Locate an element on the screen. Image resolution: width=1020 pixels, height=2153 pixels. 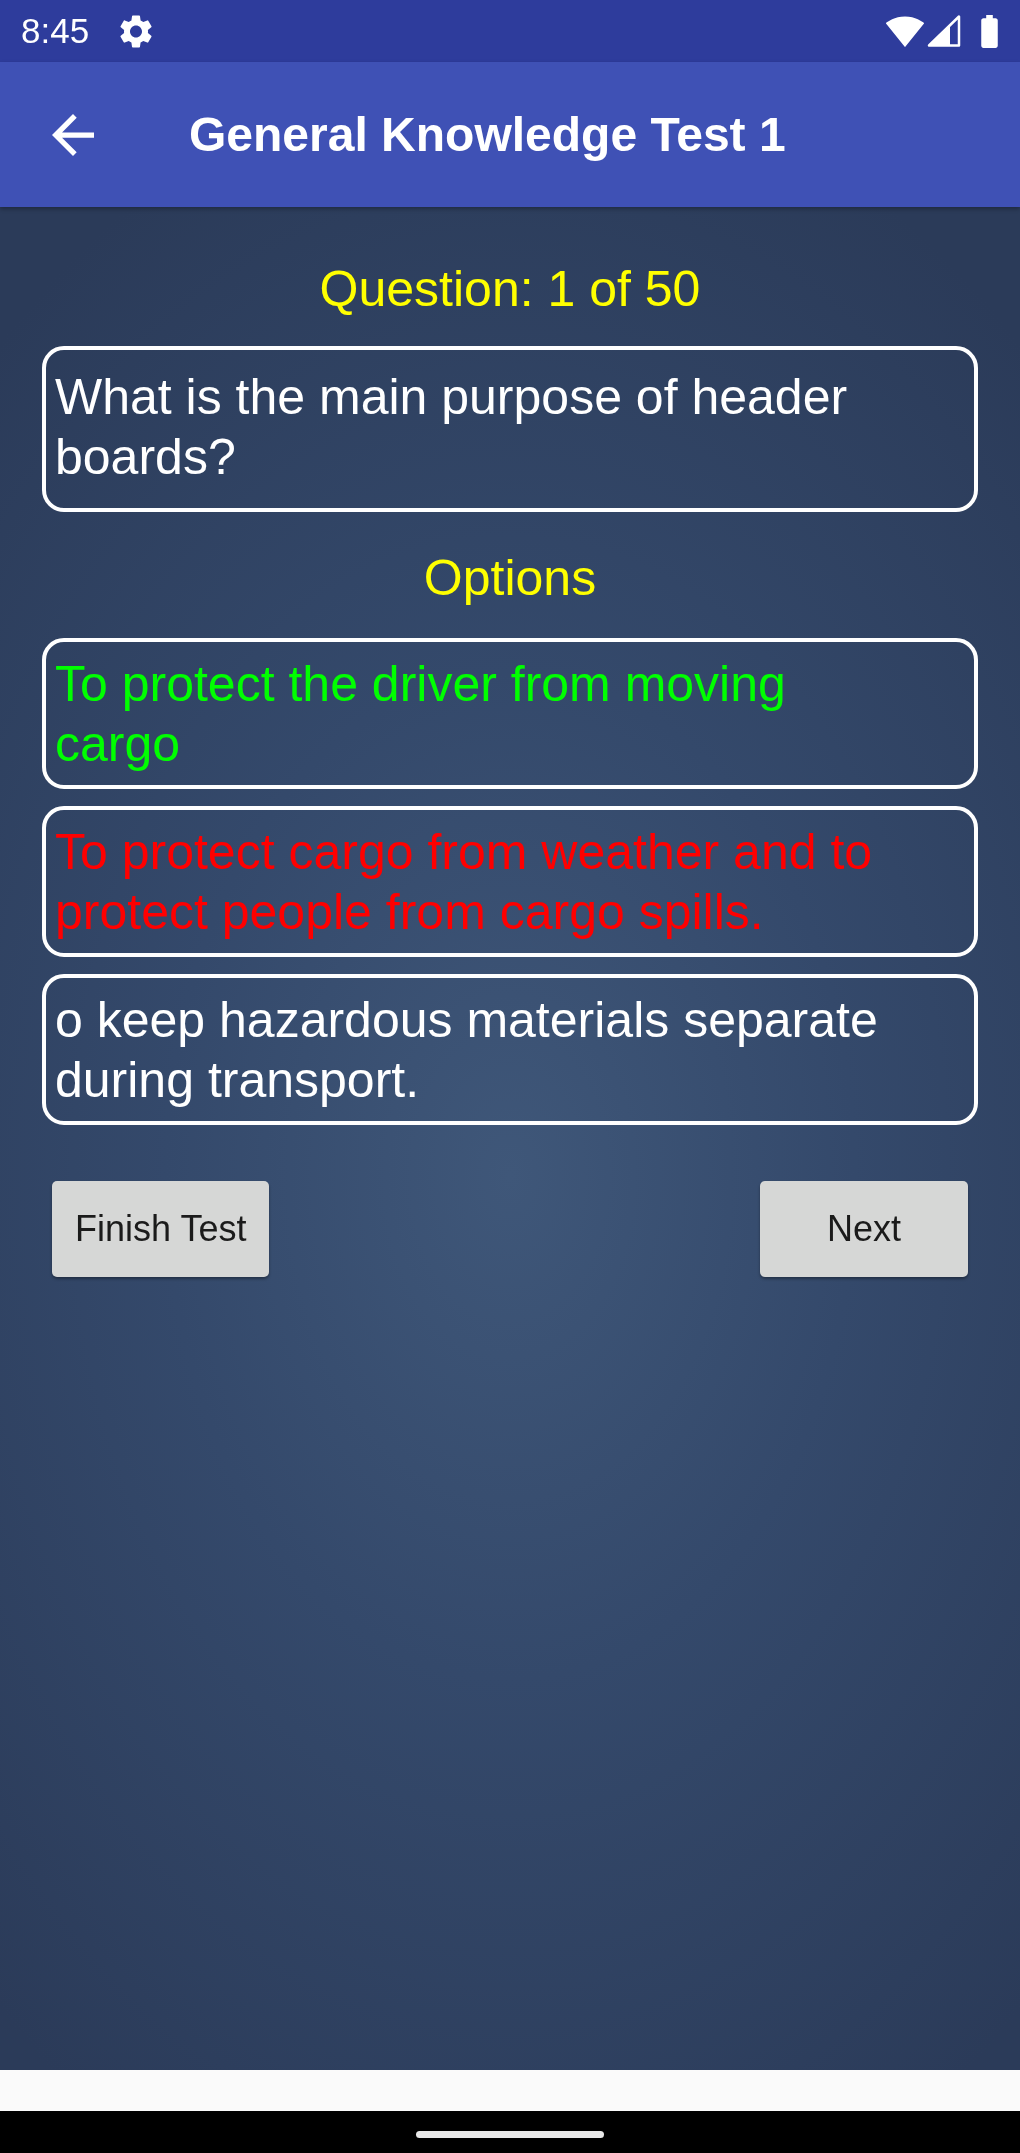
answer-option: To protect the driver from moving cargo is located at coordinates (510, 713).